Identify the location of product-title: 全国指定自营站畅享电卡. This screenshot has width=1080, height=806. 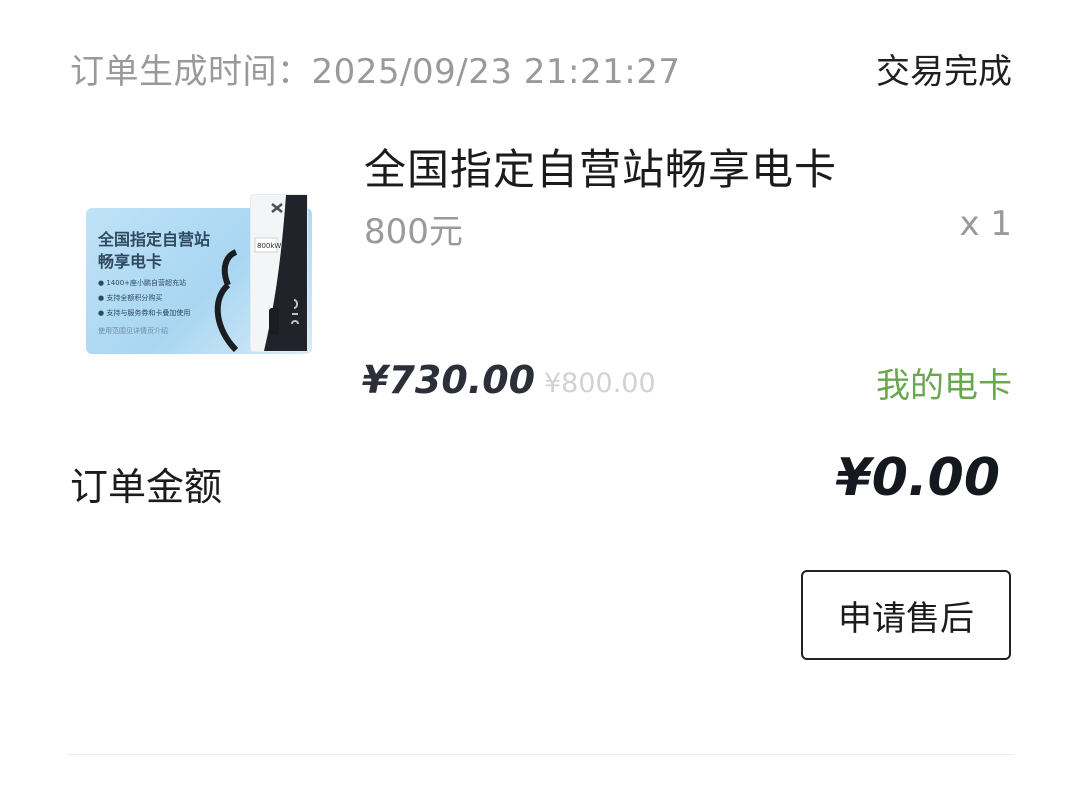
(600, 166).